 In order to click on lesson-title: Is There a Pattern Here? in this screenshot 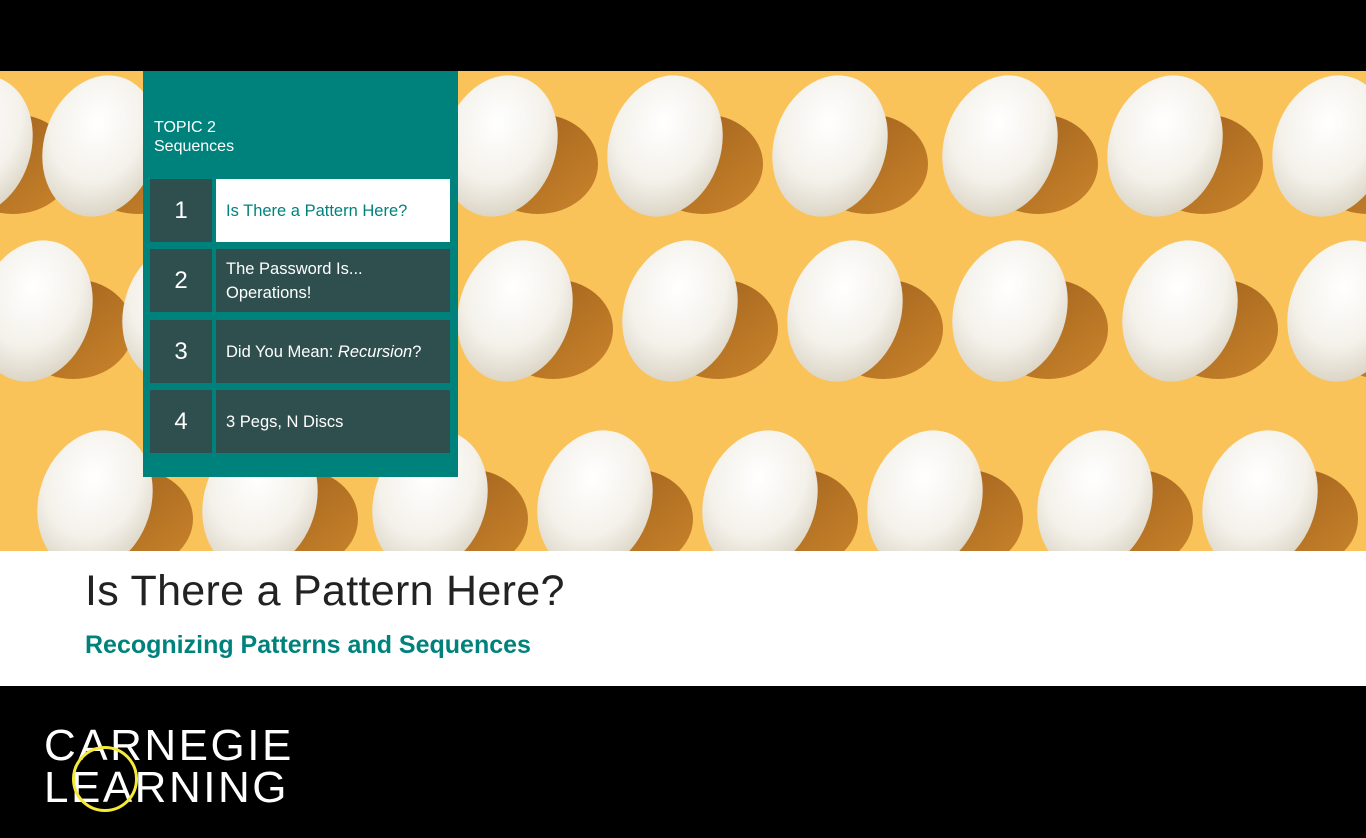, I will do `click(333, 210)`.